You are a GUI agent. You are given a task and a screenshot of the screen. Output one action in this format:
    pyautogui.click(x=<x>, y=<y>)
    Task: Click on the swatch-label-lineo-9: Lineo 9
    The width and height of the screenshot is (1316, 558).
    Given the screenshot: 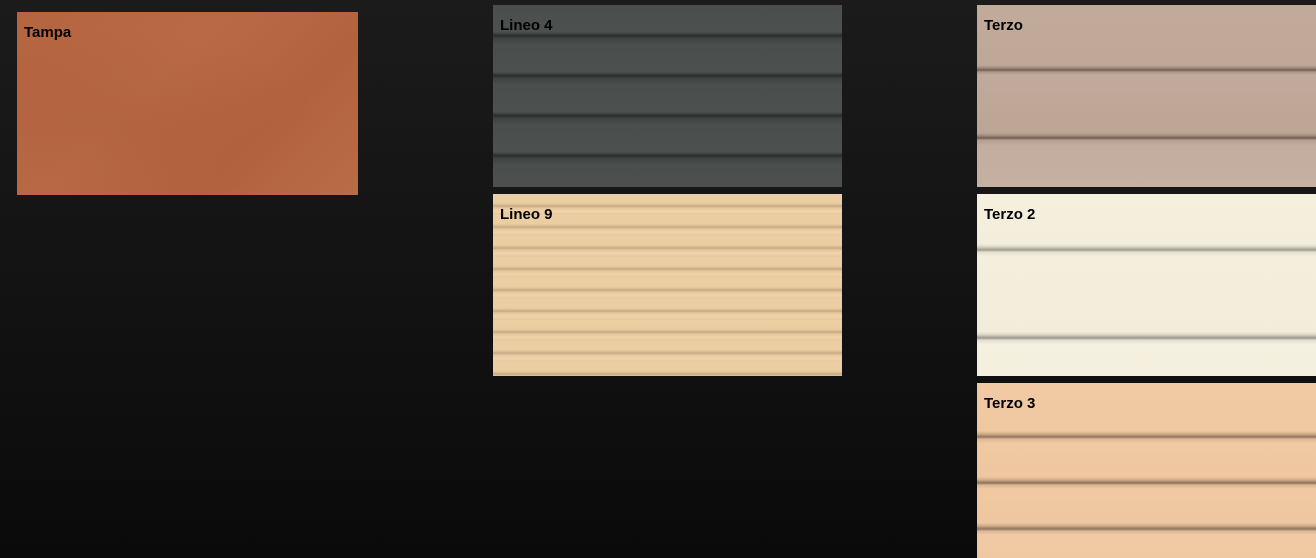 What is the action you would take?
    pyautogui.click(x=526, y=214)
    